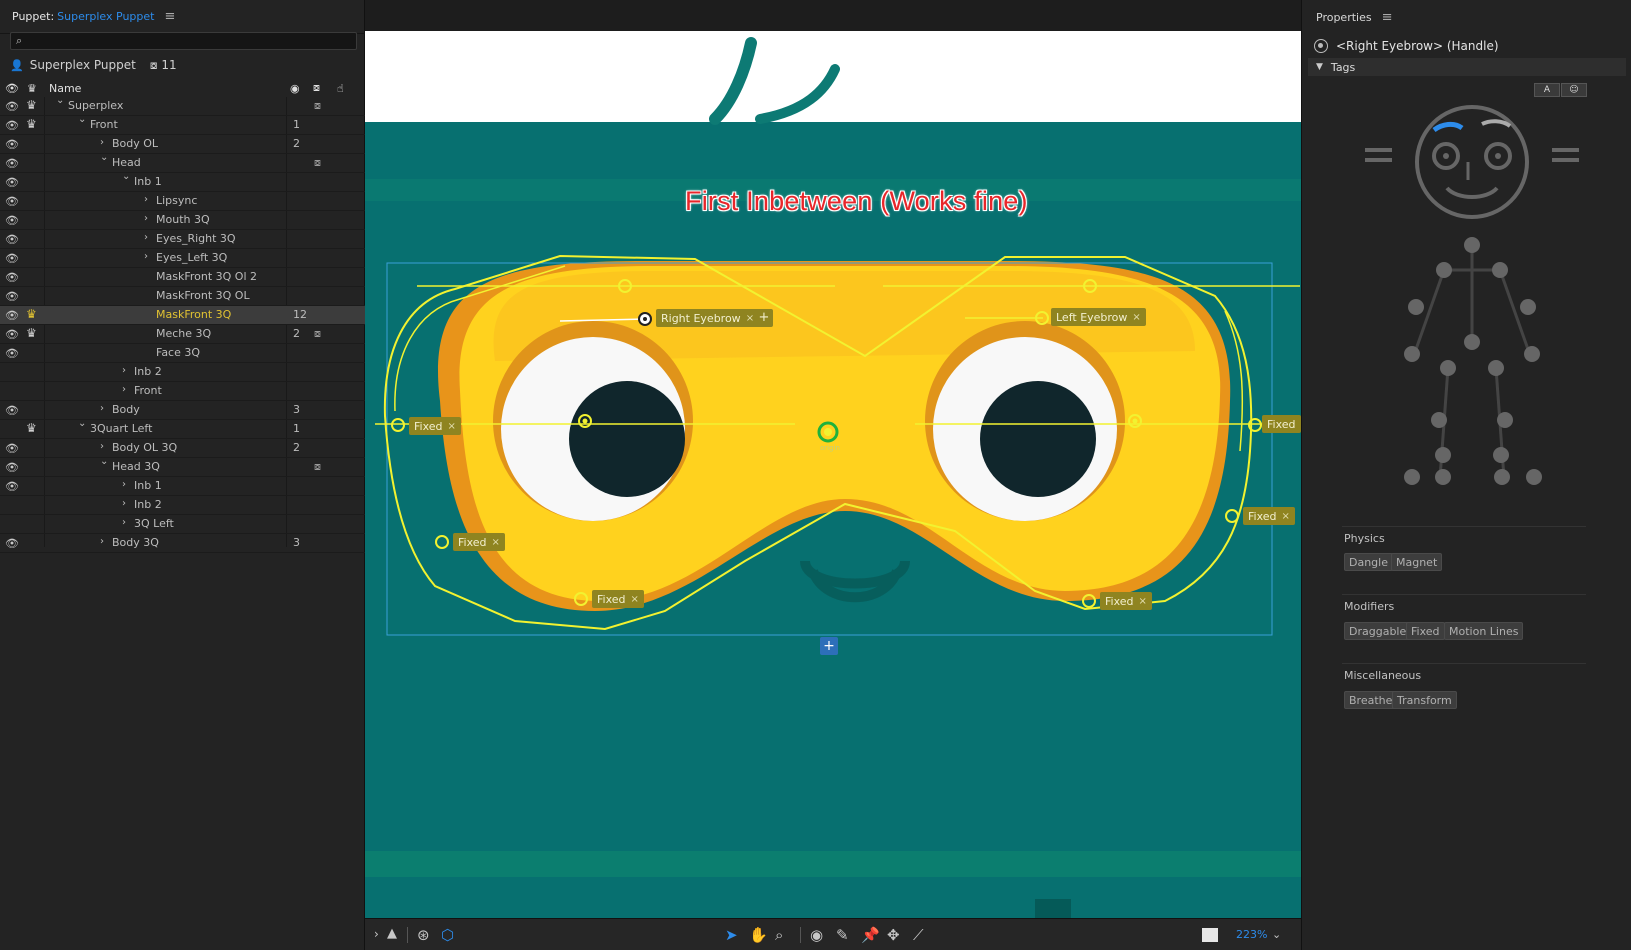 This screenshot has width=1631, height=950. Describe the element at coordinates (182, 124) in the screenshot. I see `layer-row: 👁 ♛ ⌄ Front 1` at that location.